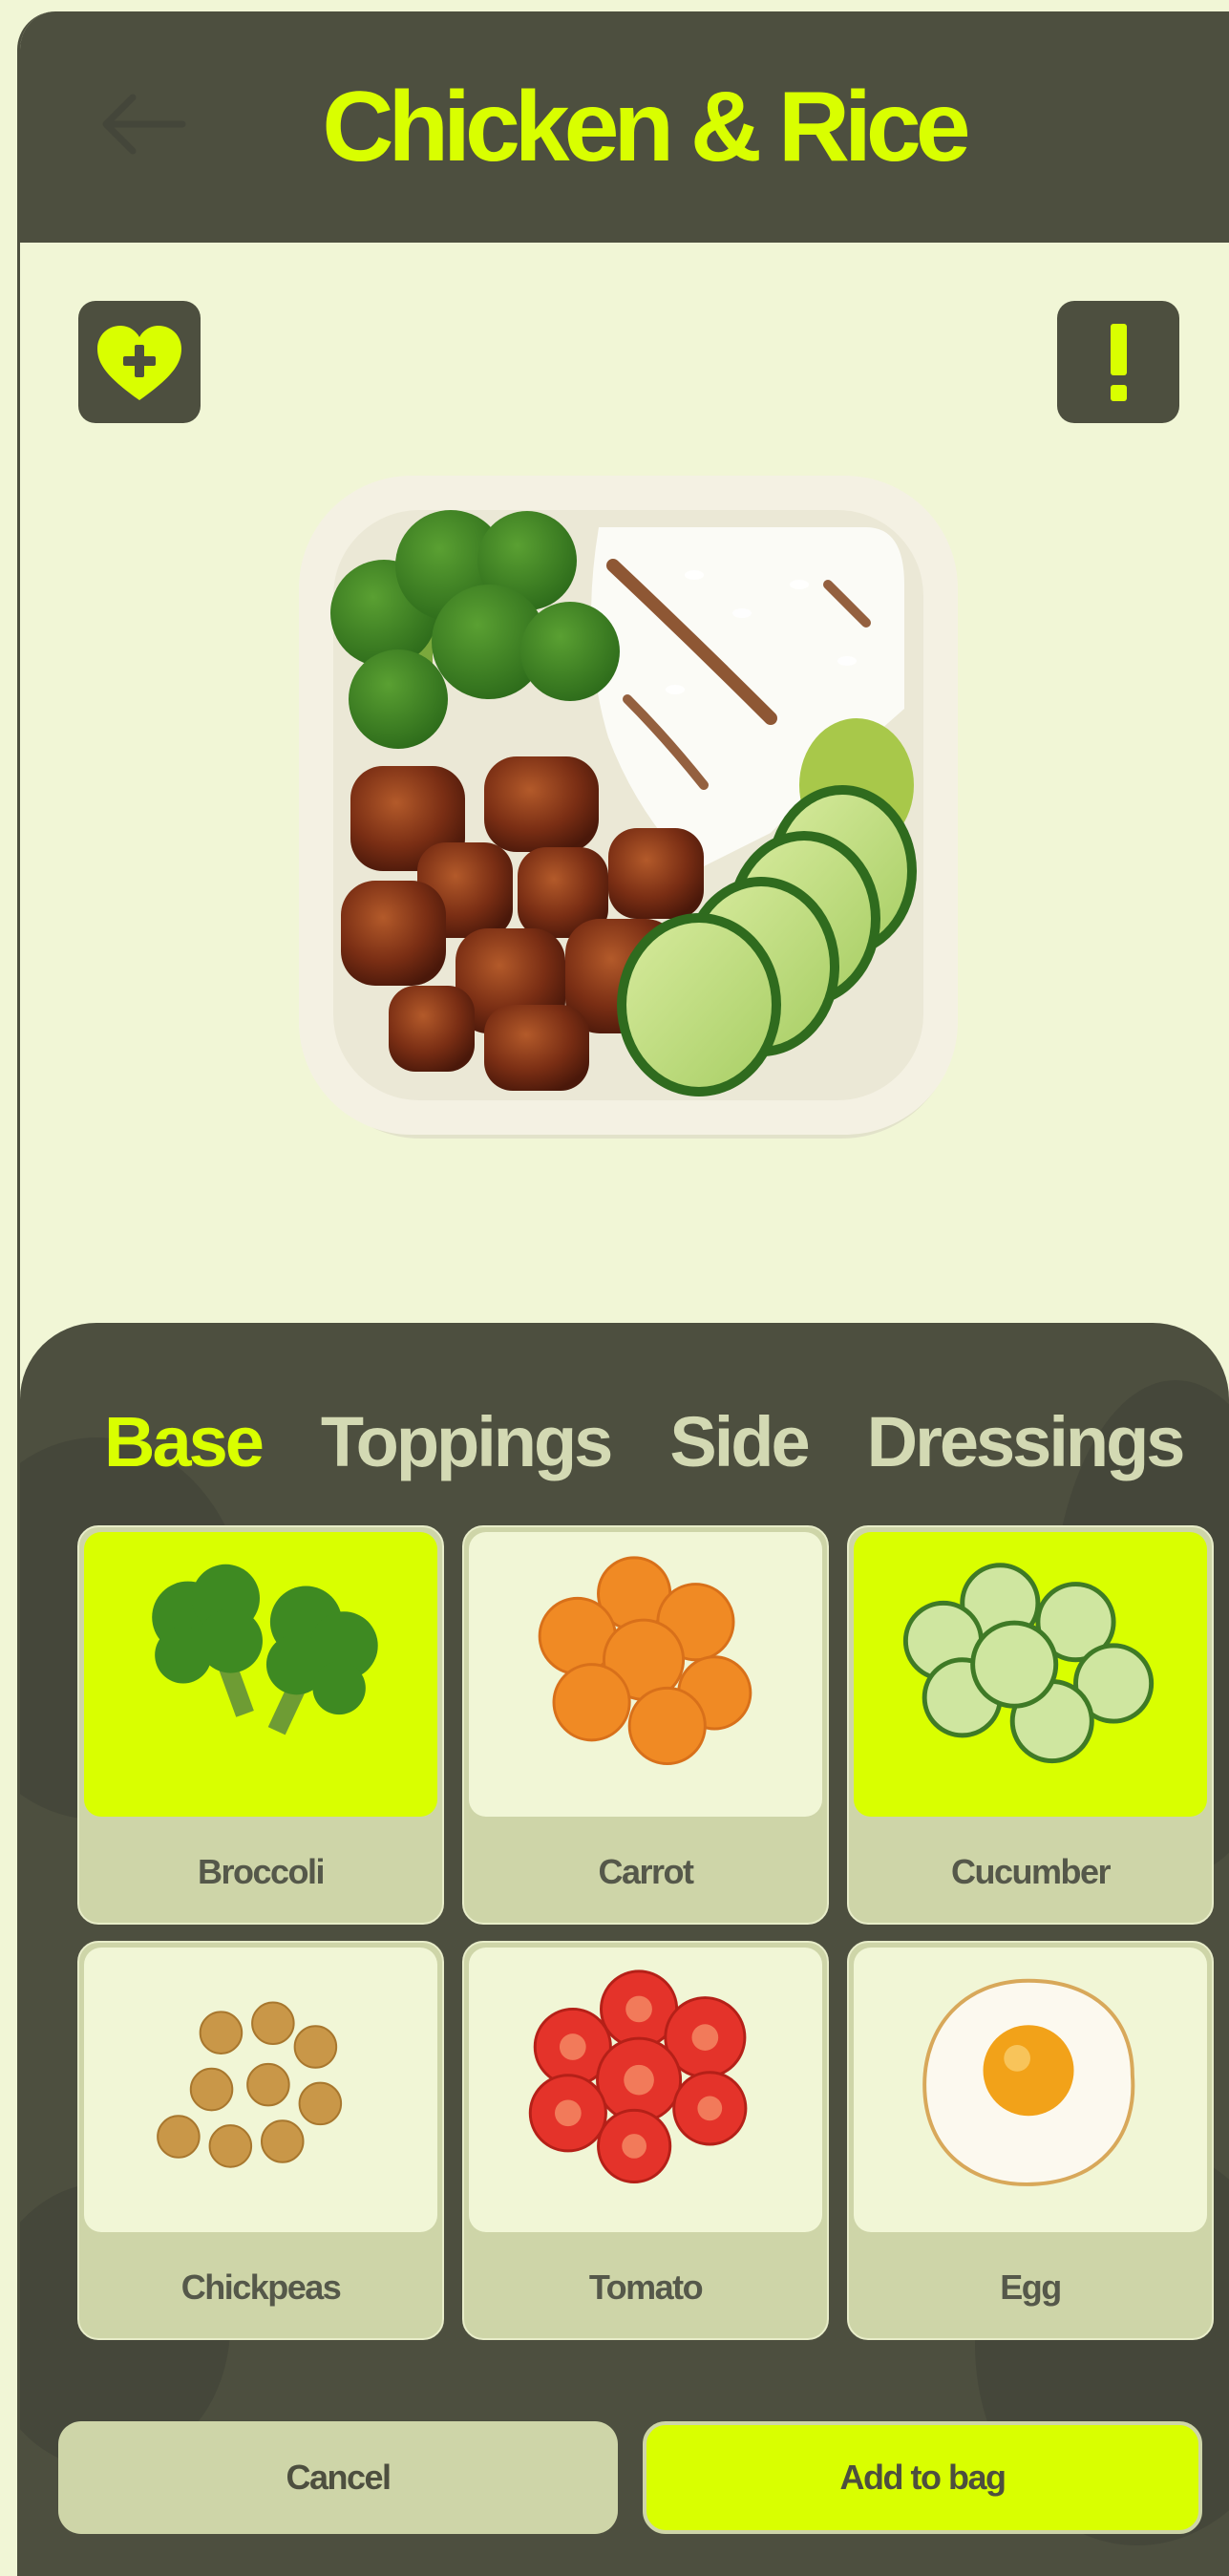 This screenshot has height=2576, width=1229. Describe the element at coordinates (184, 1441) in the screenshot. I see `tab-base: Base` at that location.